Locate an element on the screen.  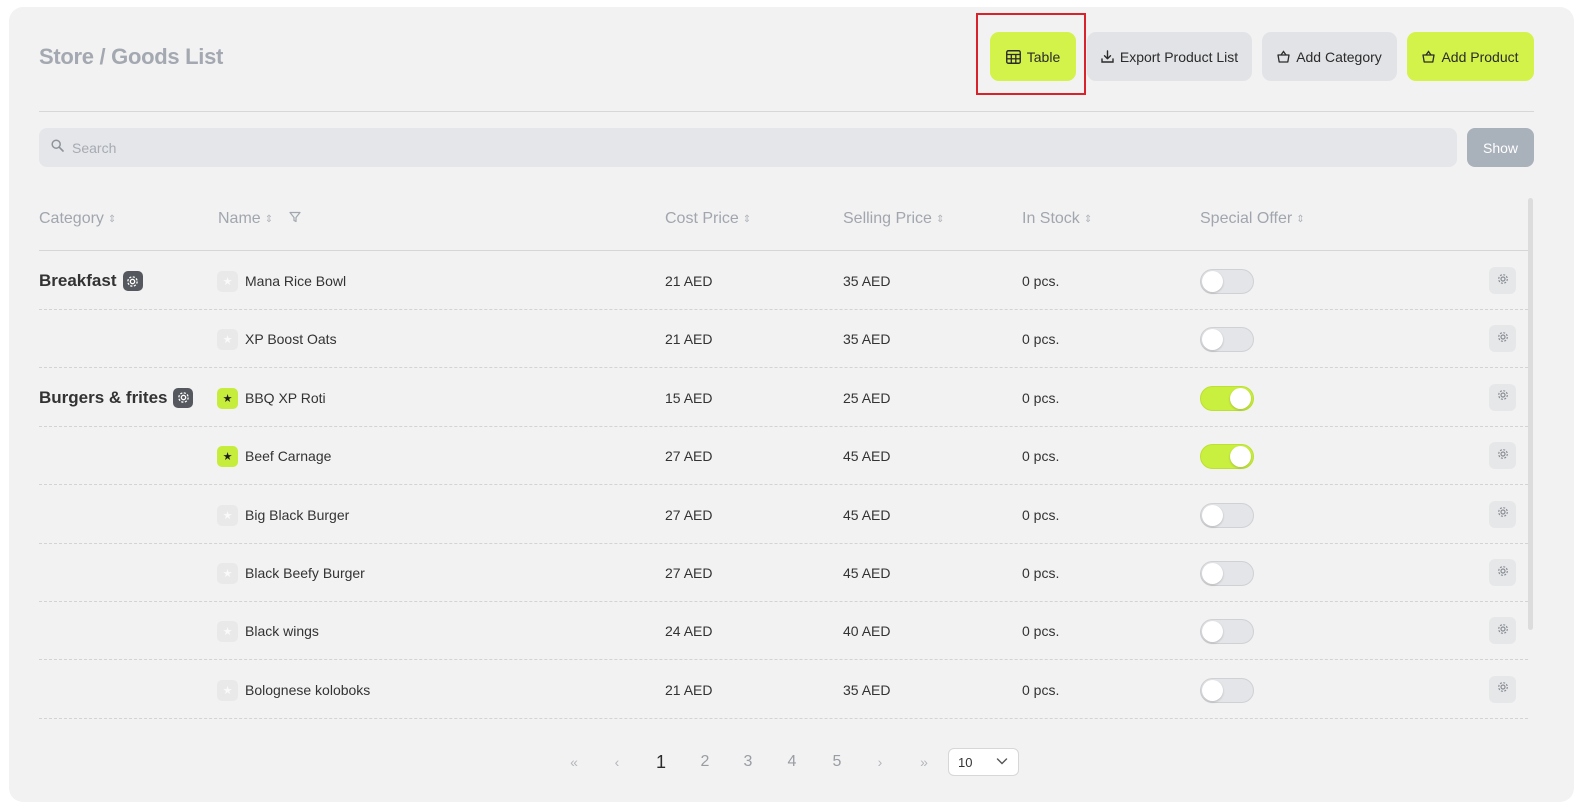
column-label: Cost Price is located at coordinates (702, 218).